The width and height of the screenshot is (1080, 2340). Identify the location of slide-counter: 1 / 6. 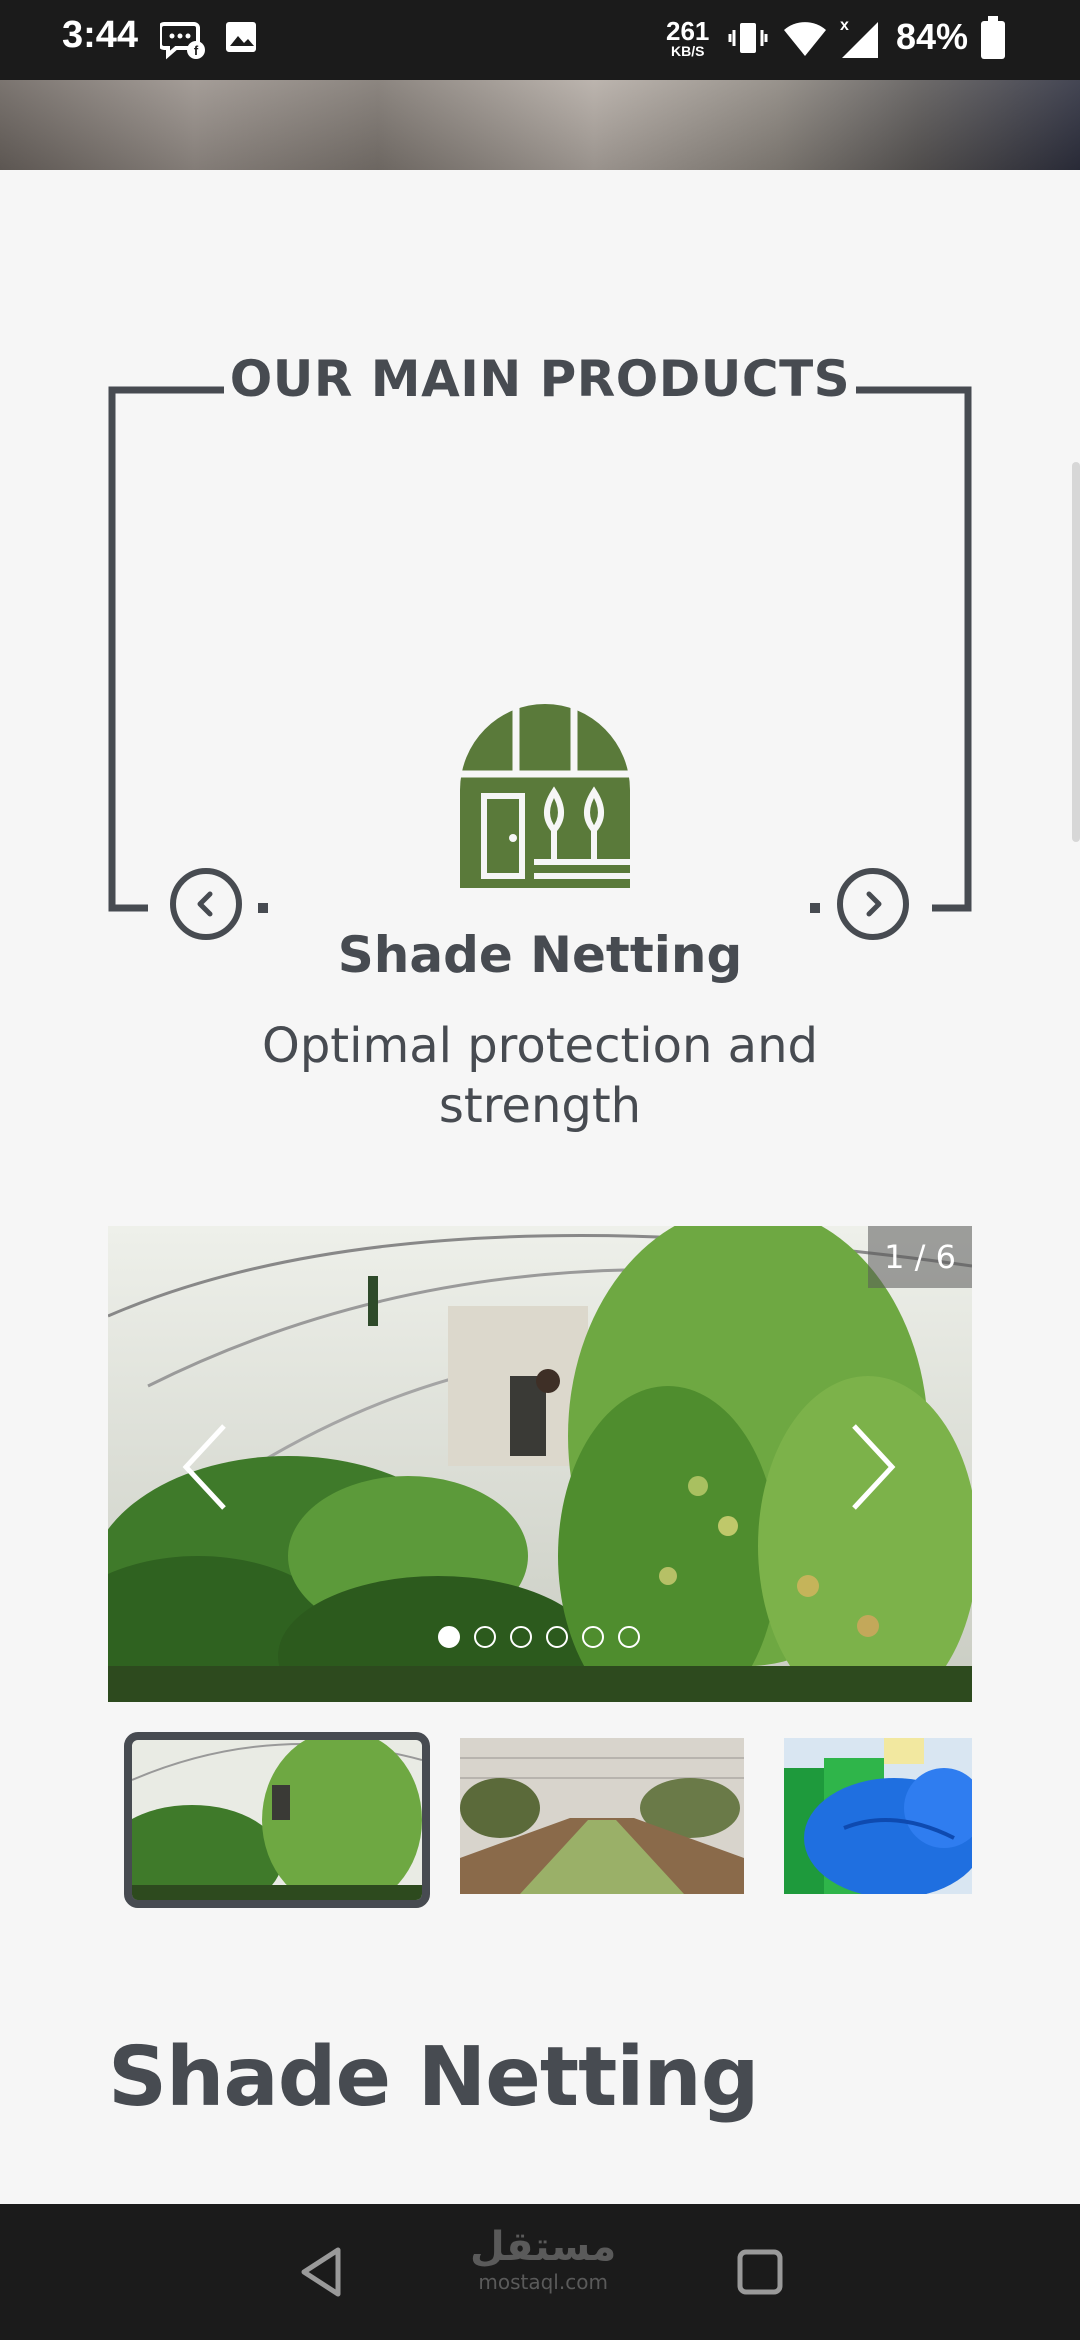
(920, 1257).